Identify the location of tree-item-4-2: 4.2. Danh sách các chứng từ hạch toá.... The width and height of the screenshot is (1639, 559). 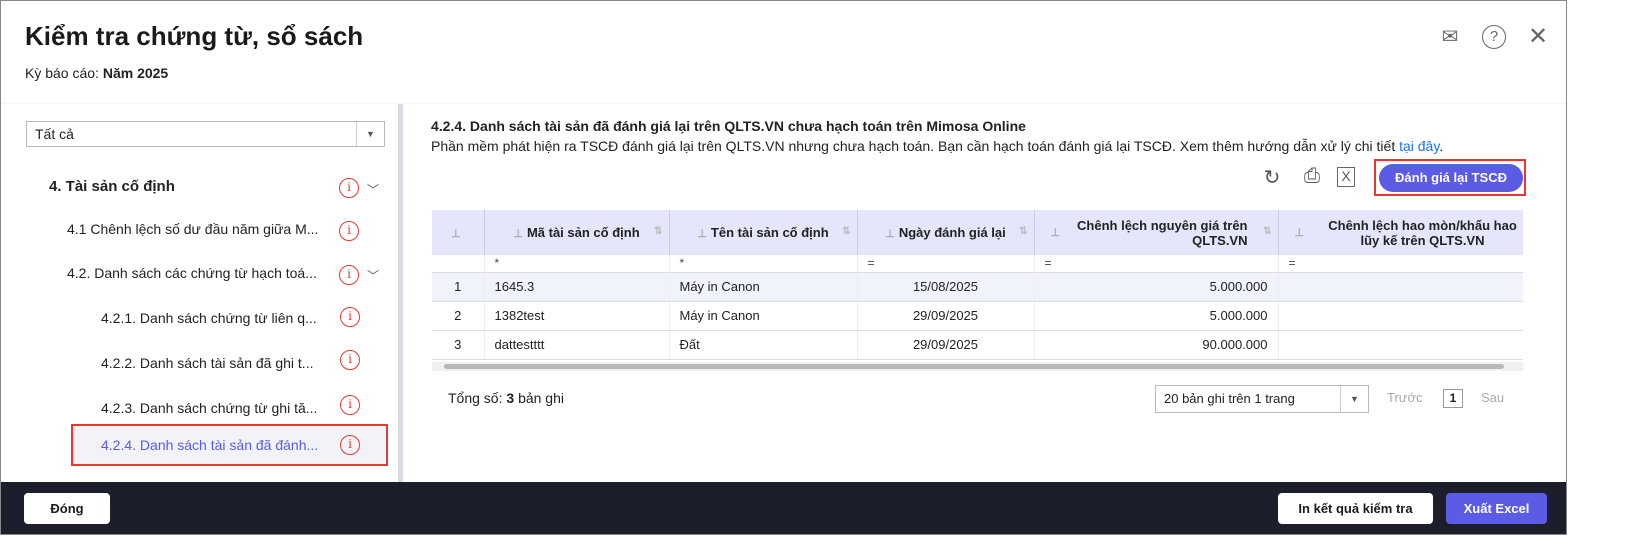
(192, 273).